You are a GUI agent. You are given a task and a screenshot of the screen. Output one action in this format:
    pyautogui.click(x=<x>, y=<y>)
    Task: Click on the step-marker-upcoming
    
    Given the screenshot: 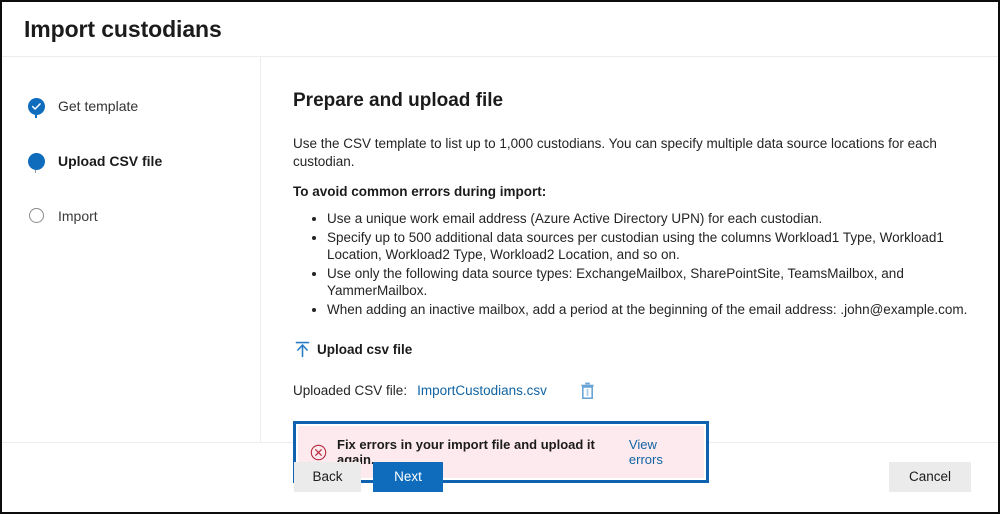 What is the action you would take?
    pyautogui.click(x=36, y=215)
    